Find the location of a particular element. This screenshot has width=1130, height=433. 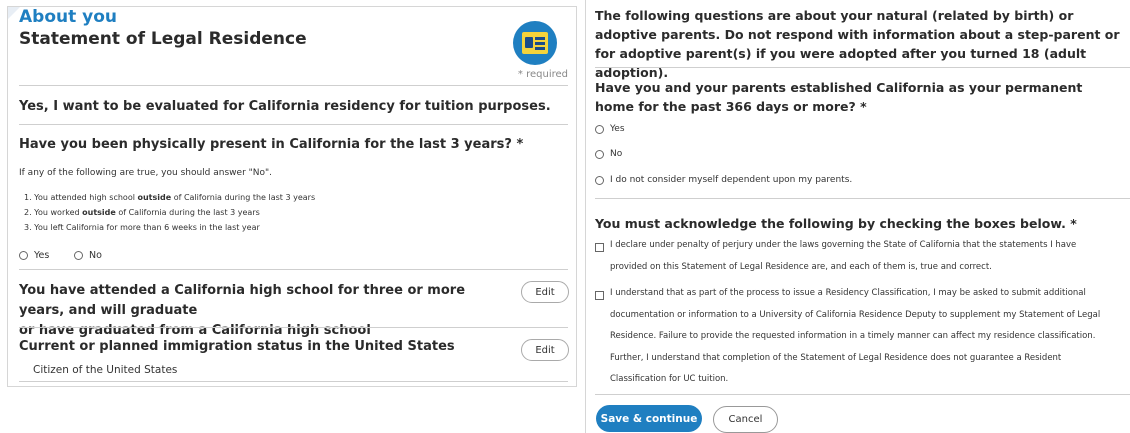

cancel-button: Cancel is located at coordinates (745, 419).